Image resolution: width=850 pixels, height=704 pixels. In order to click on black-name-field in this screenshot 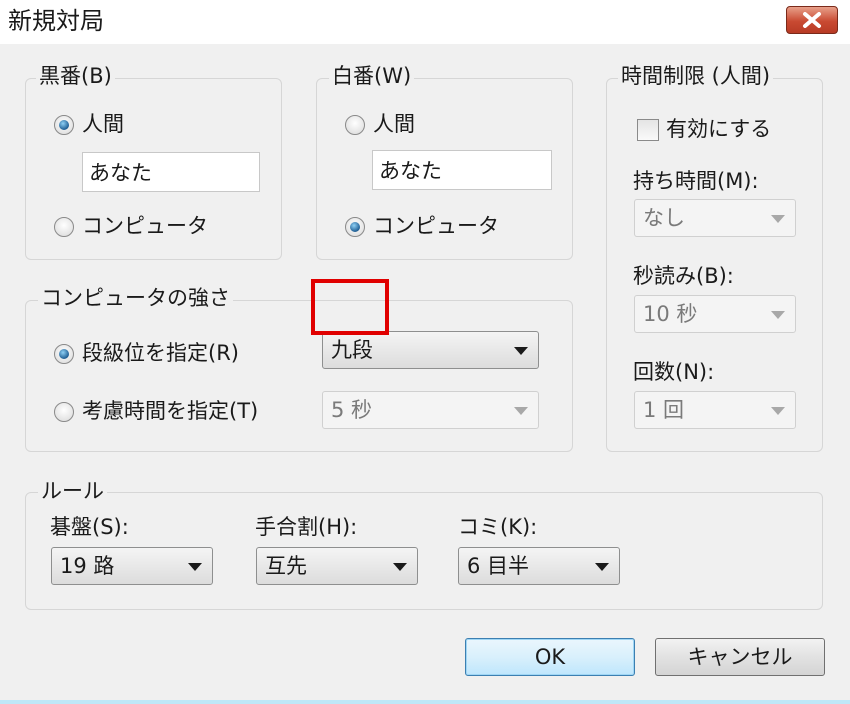, I will do `click(171, 172)`.